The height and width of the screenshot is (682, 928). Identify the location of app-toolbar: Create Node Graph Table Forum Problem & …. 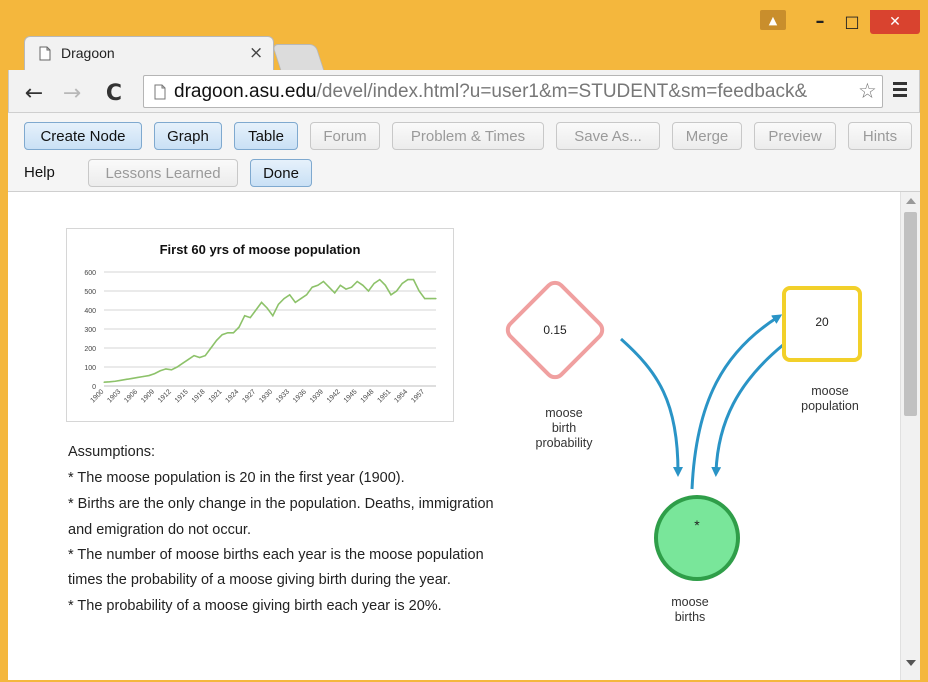
(464, 152).